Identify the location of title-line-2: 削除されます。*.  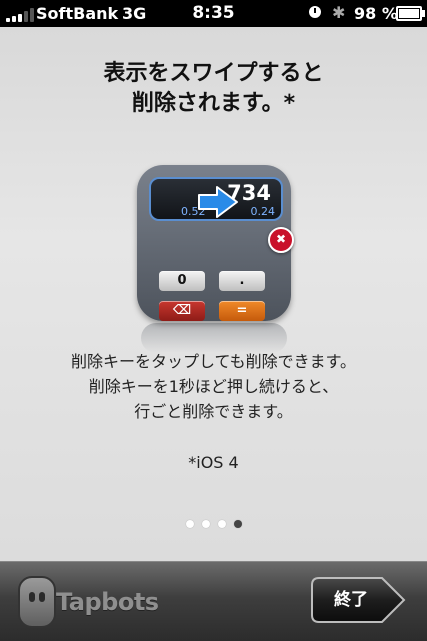
(213, 103).